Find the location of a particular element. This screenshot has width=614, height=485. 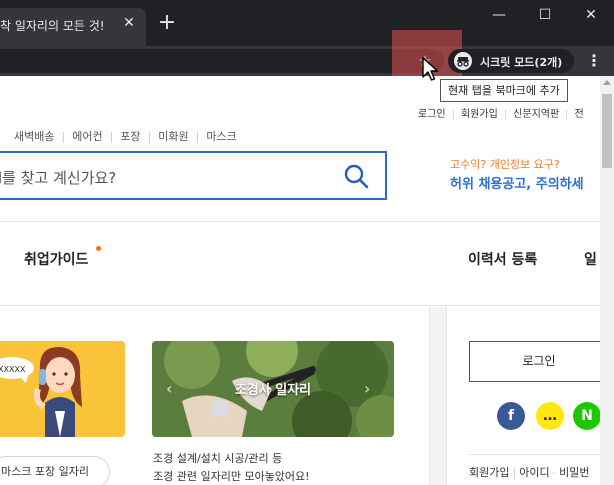

naver-login-icon: N is located at coordinates (586, 416).